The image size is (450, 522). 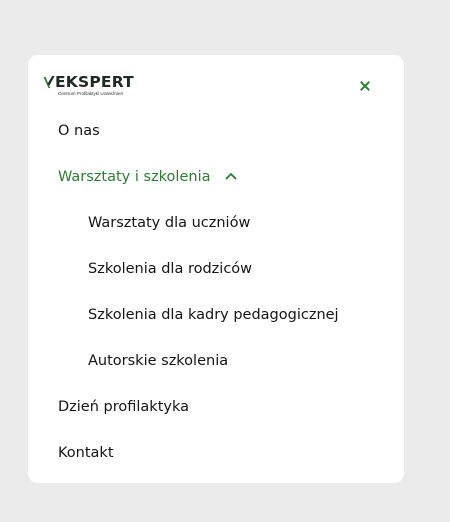 I want to click on nav-item-kontakt: Kontakt, so click(x=86, y=453).